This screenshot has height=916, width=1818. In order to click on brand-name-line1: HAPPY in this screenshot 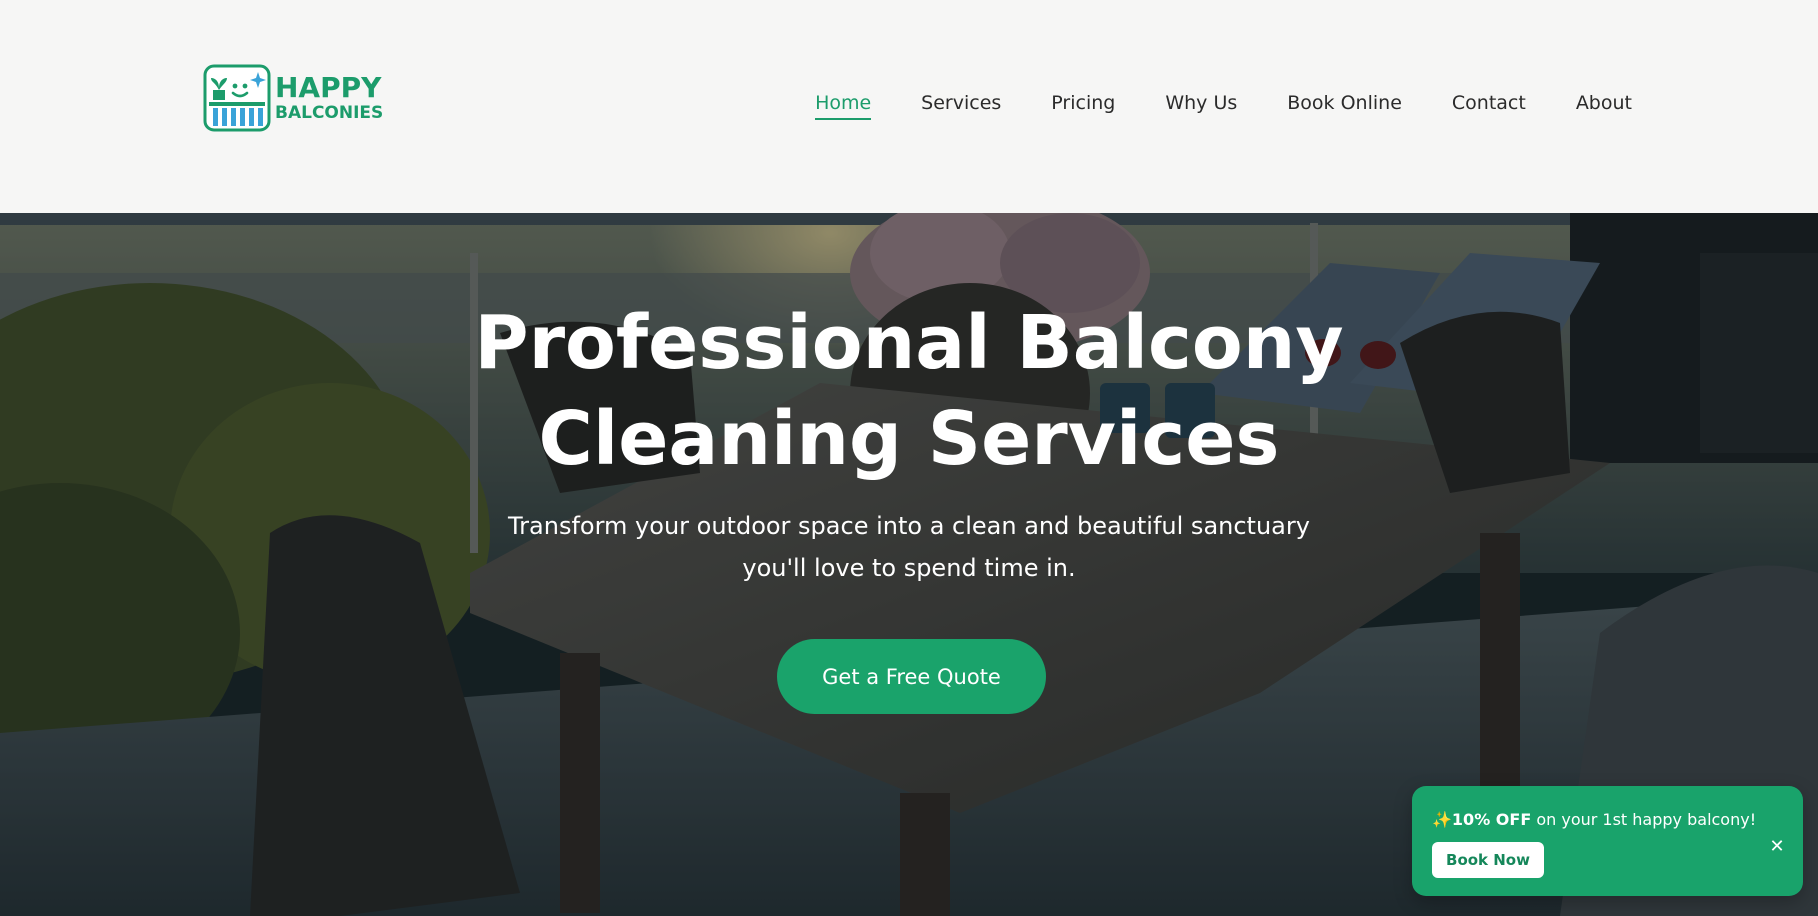, I will do `click(328, 87)`.